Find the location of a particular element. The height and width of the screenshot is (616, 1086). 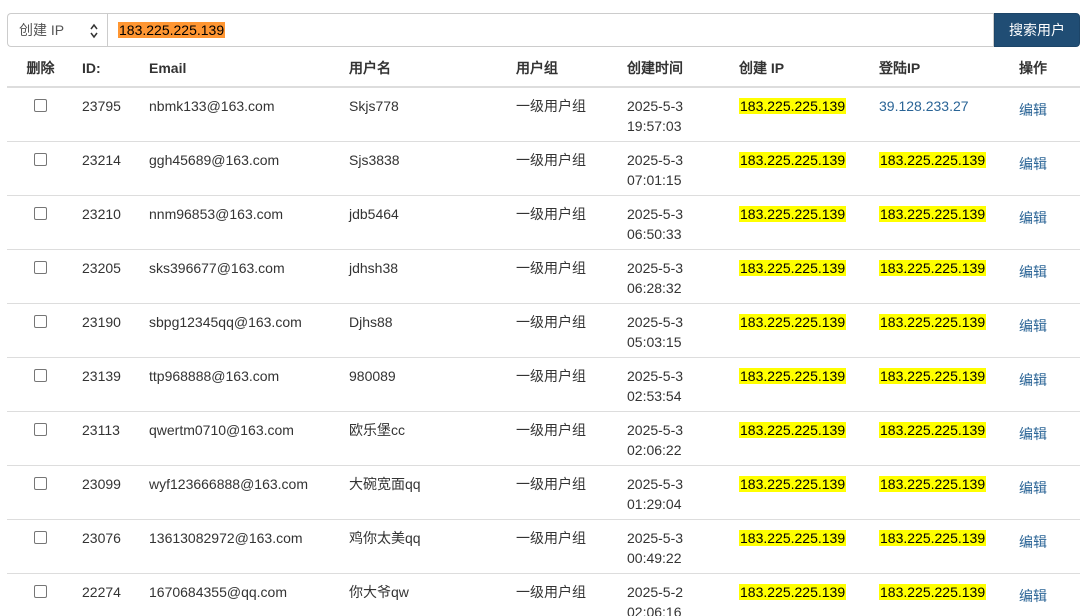

created-time-cell: 2025-5-3 06:28:32 is located at coordinates (675, 275).